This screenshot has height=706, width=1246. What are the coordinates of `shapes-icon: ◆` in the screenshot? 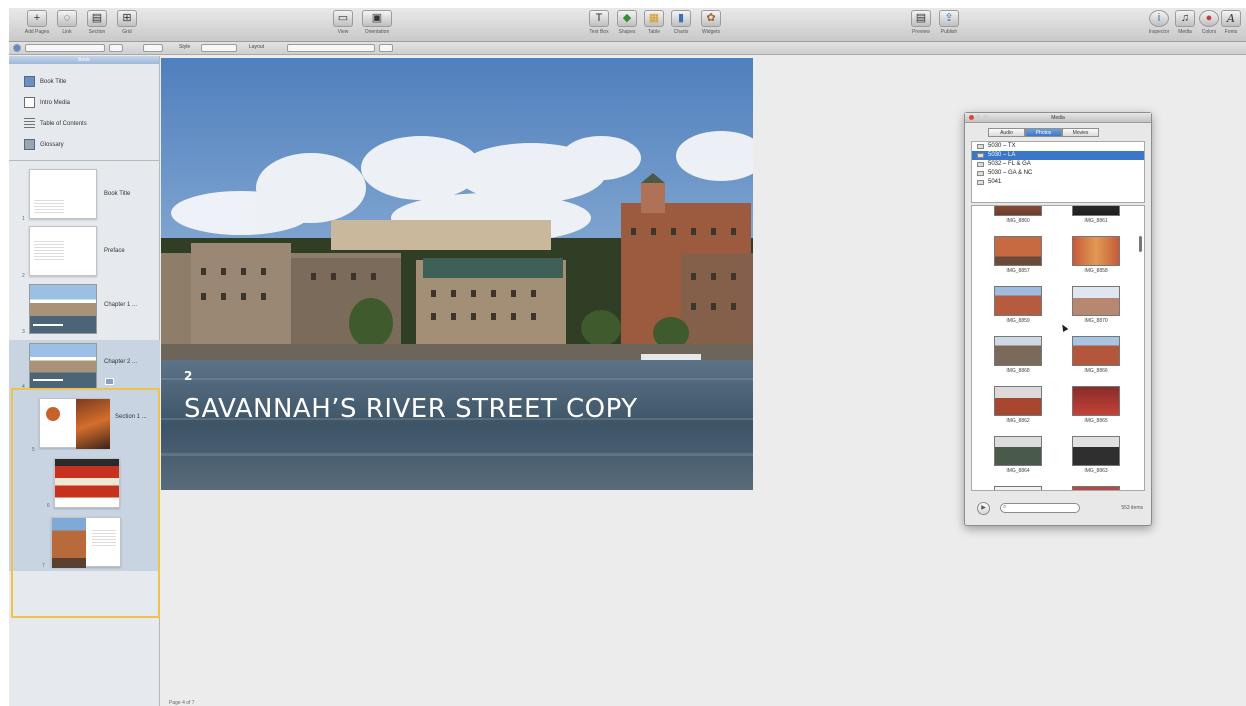 It's located at (627, 18).